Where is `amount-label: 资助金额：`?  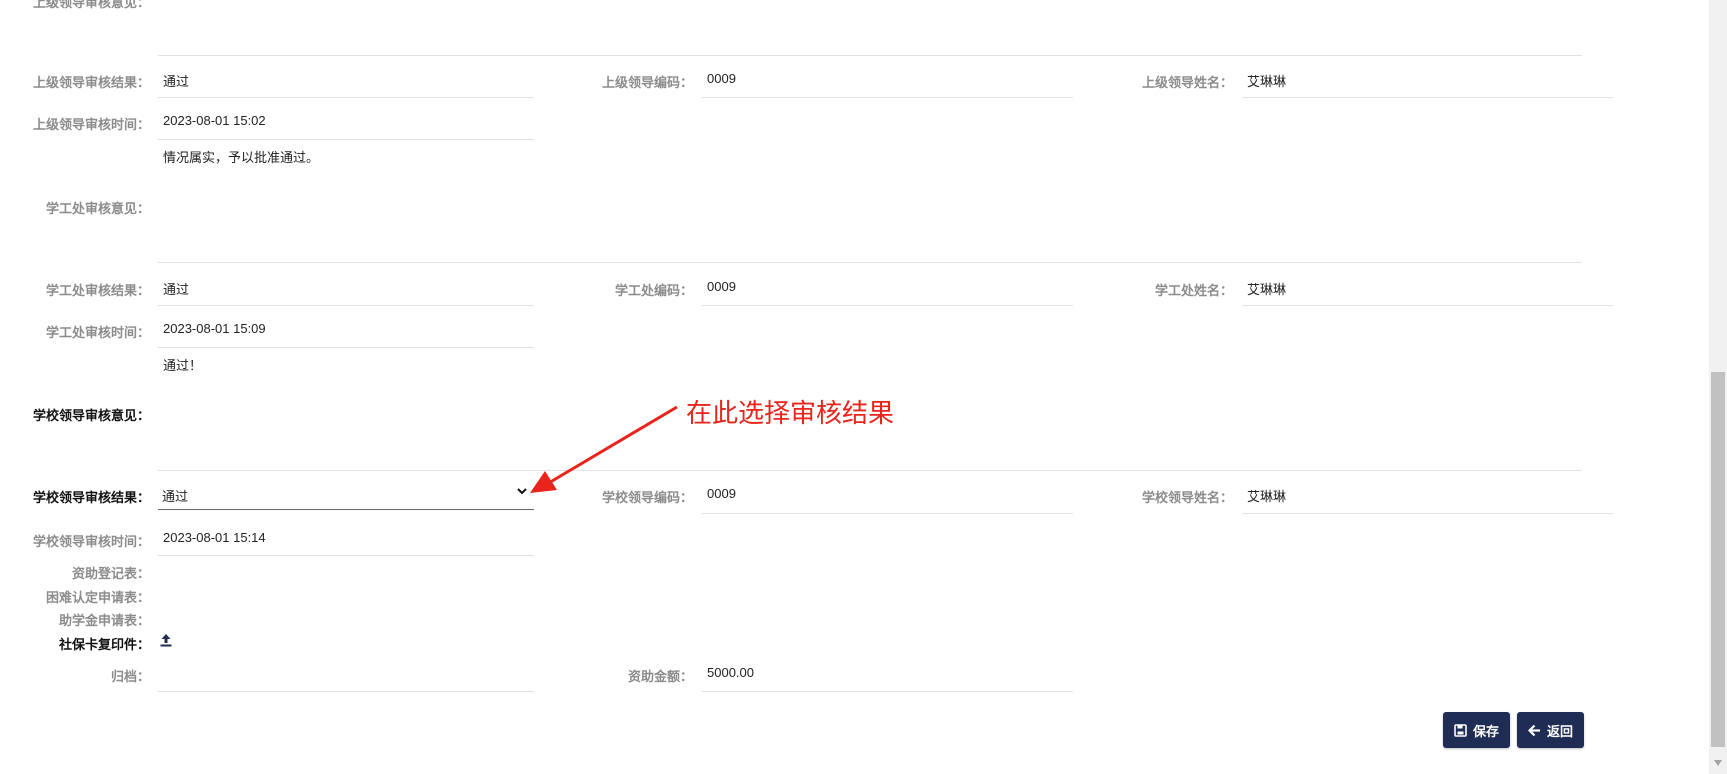
amount-label: 资助金额： is located at coordinates (660, 676).